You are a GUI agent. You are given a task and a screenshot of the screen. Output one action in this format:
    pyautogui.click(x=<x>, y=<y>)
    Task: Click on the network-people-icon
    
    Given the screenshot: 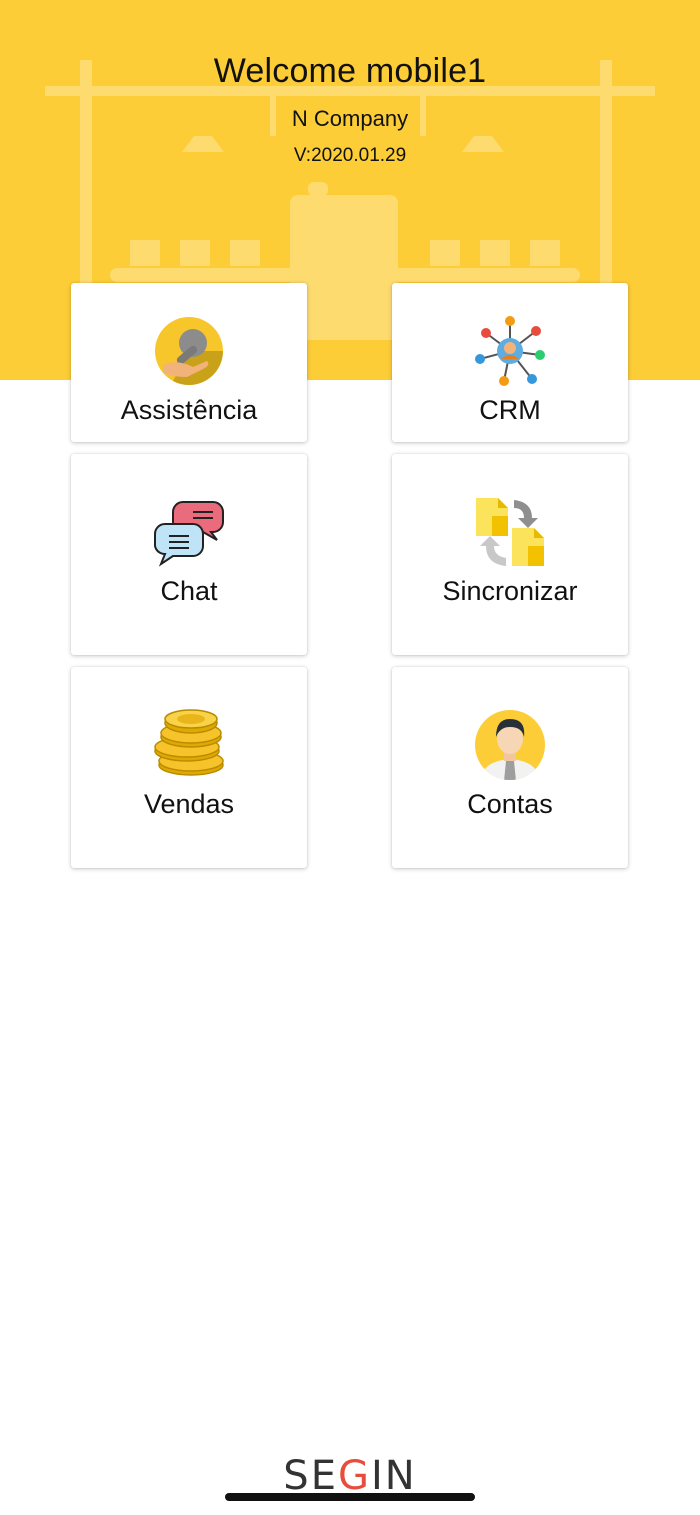 What is the action you would take?
    pyautogui.click(x=510, y=351)
    